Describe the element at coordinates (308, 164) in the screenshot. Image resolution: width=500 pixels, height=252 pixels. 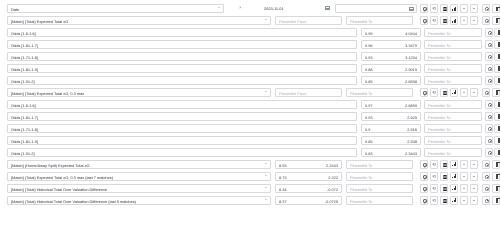
I see `metric-value-field: 8.53 2.2443` at that location.